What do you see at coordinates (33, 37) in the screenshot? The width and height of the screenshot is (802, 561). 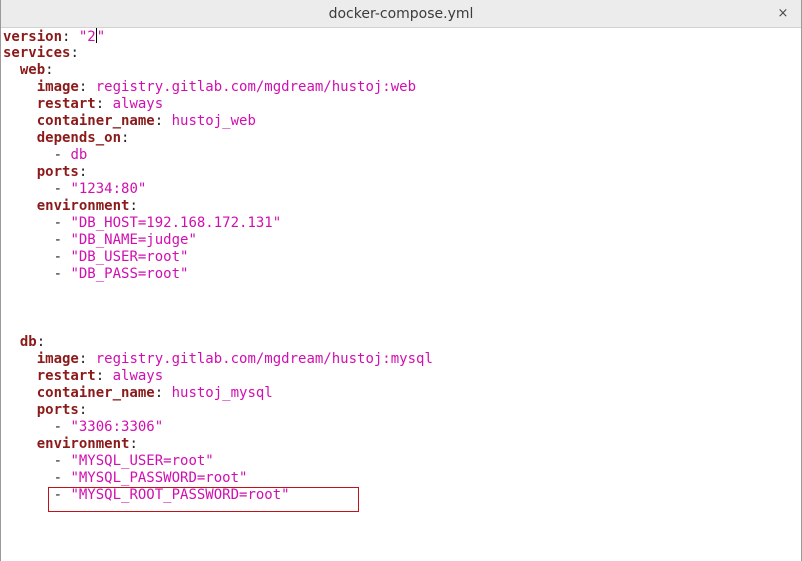 I see `yaml-key: version` at bounding box center [33, 37].